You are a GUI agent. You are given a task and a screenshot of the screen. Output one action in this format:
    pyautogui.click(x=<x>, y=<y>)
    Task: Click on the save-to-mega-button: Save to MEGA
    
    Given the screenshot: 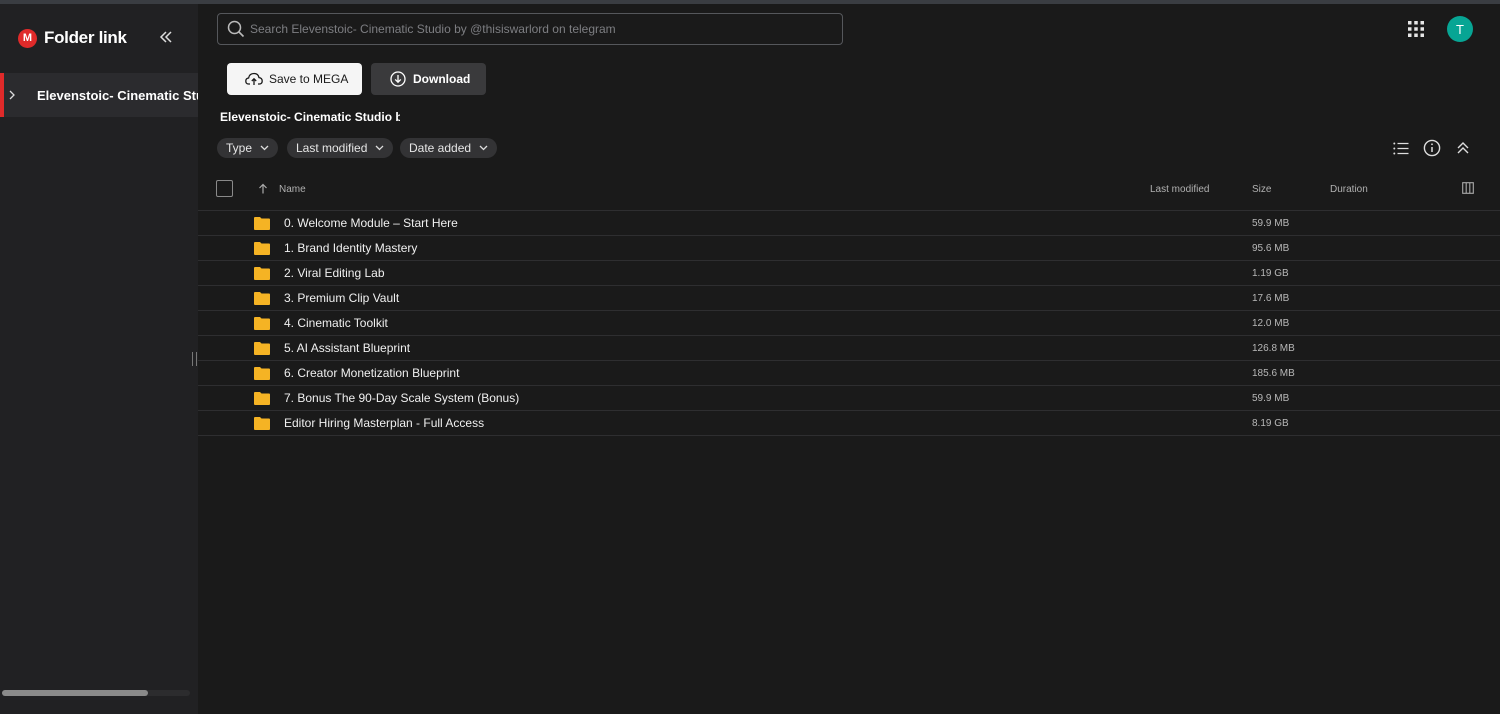 What is the action you would take?
    pyautogui.click(x=294, y=79)
    